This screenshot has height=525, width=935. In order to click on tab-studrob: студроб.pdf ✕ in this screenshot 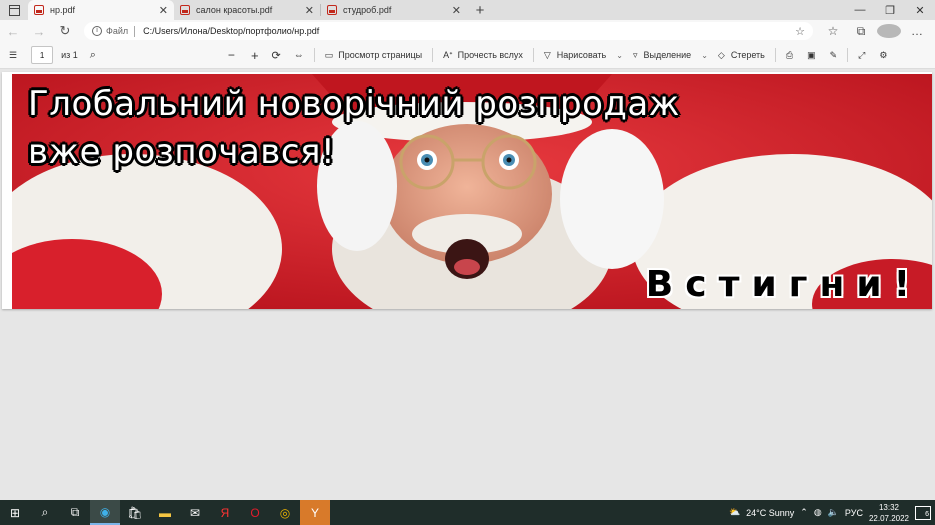, I will do `click(394, 10)`.